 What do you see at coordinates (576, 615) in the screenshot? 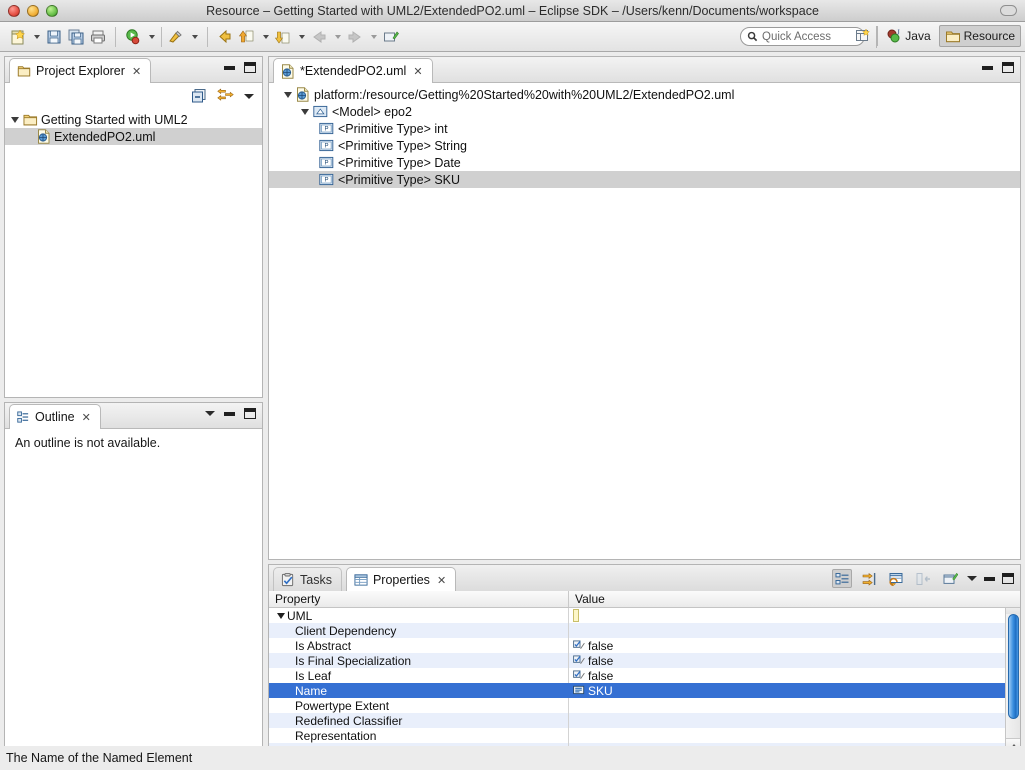
I see `value-editor-cell` at bounding box center [576, 615].